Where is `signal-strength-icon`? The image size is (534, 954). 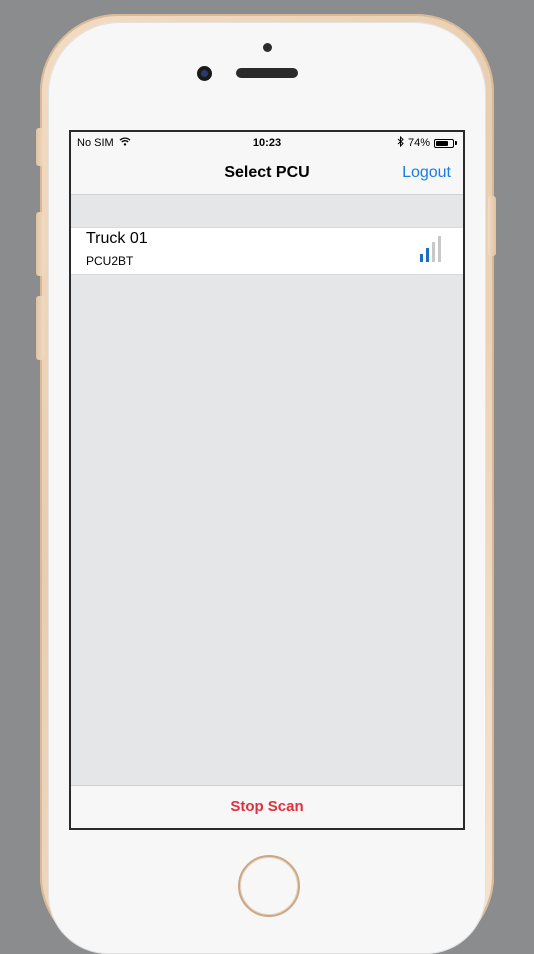
signal-strength-icon is located at coordinates (430, 249).